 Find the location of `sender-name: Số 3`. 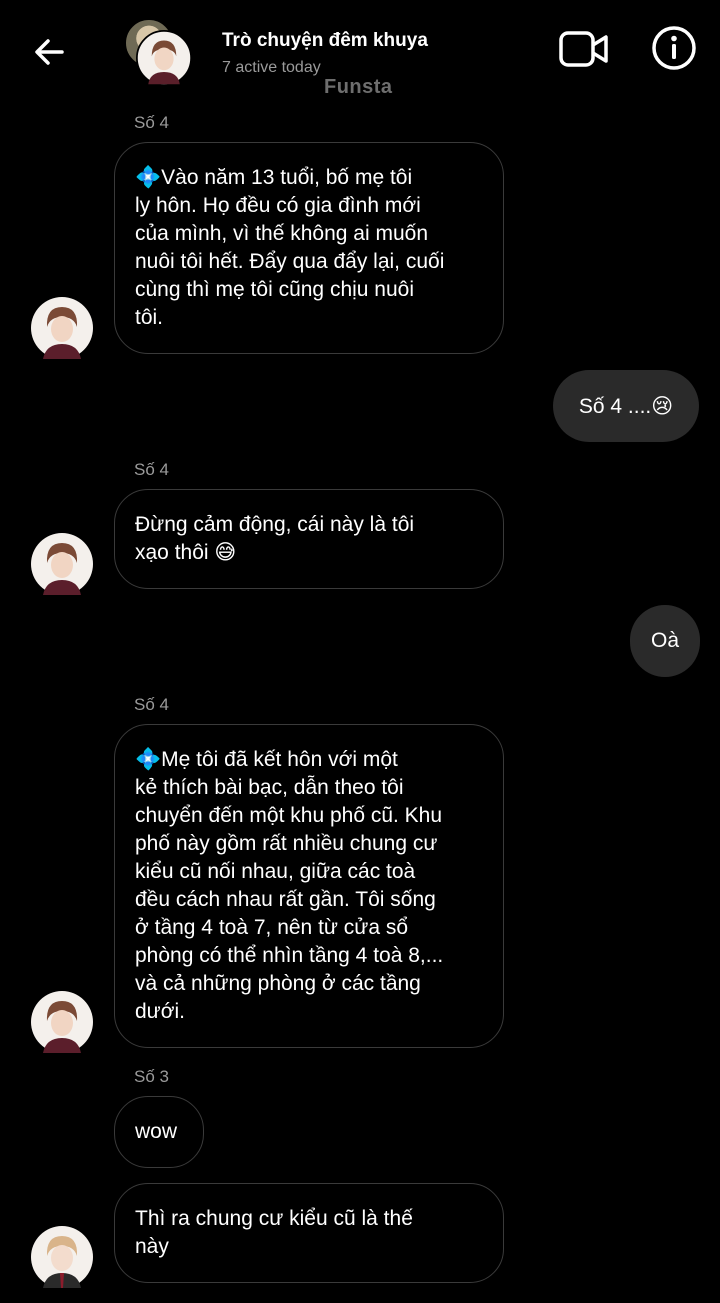

sender-name: Số 3 is located at coordinates (151, 1076).